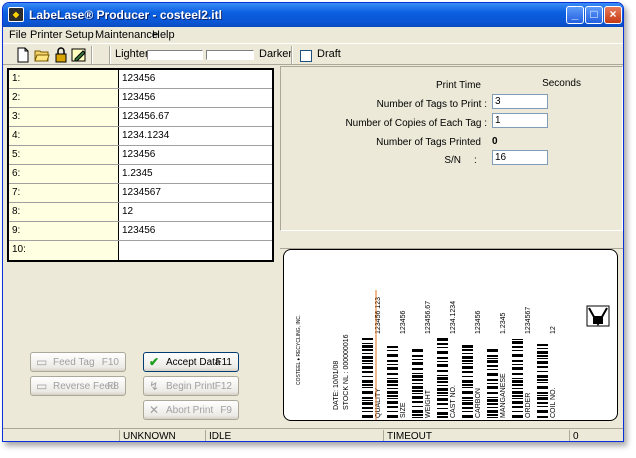 The width and height of the screenshot is (636, 458). Describe the element at coordinates (46, 35) in the screenshot. I see `menu-printer: Printer` at that location.